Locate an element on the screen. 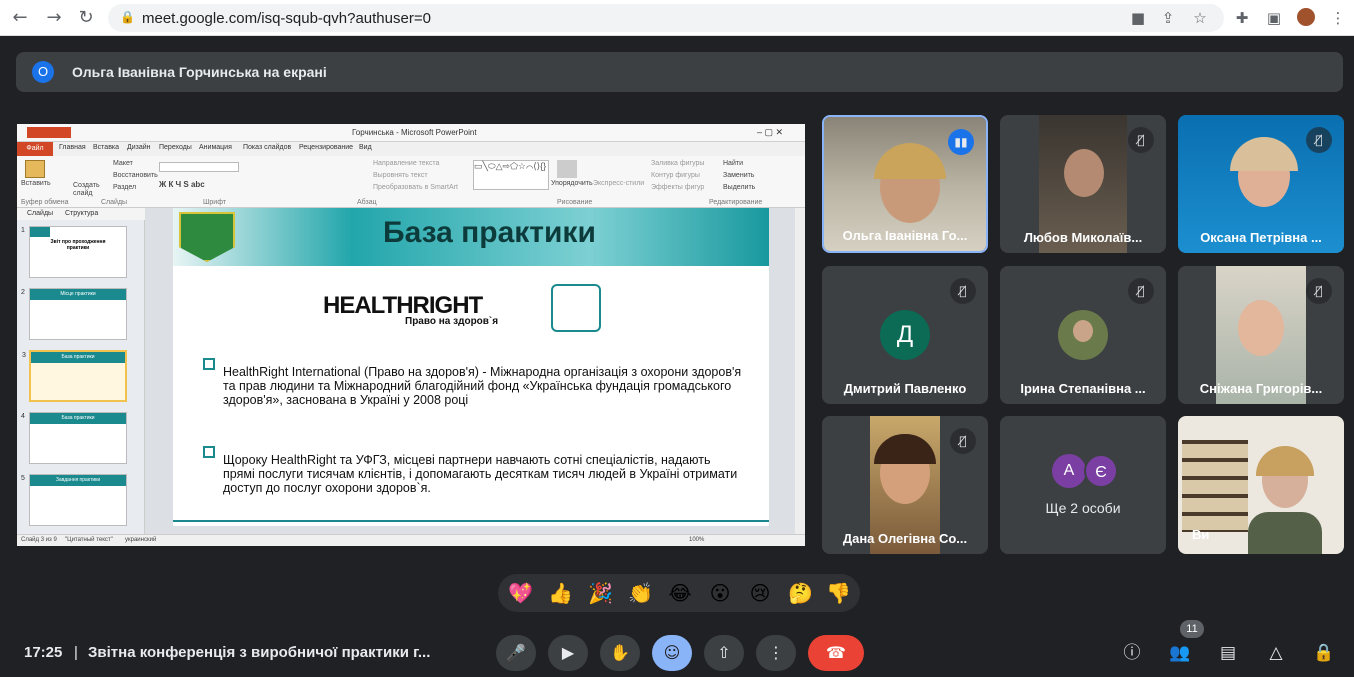 Image resolution: width=1354 pixels, height=677 pixels. slide-title: База практики is located at coordinates (489, 232).